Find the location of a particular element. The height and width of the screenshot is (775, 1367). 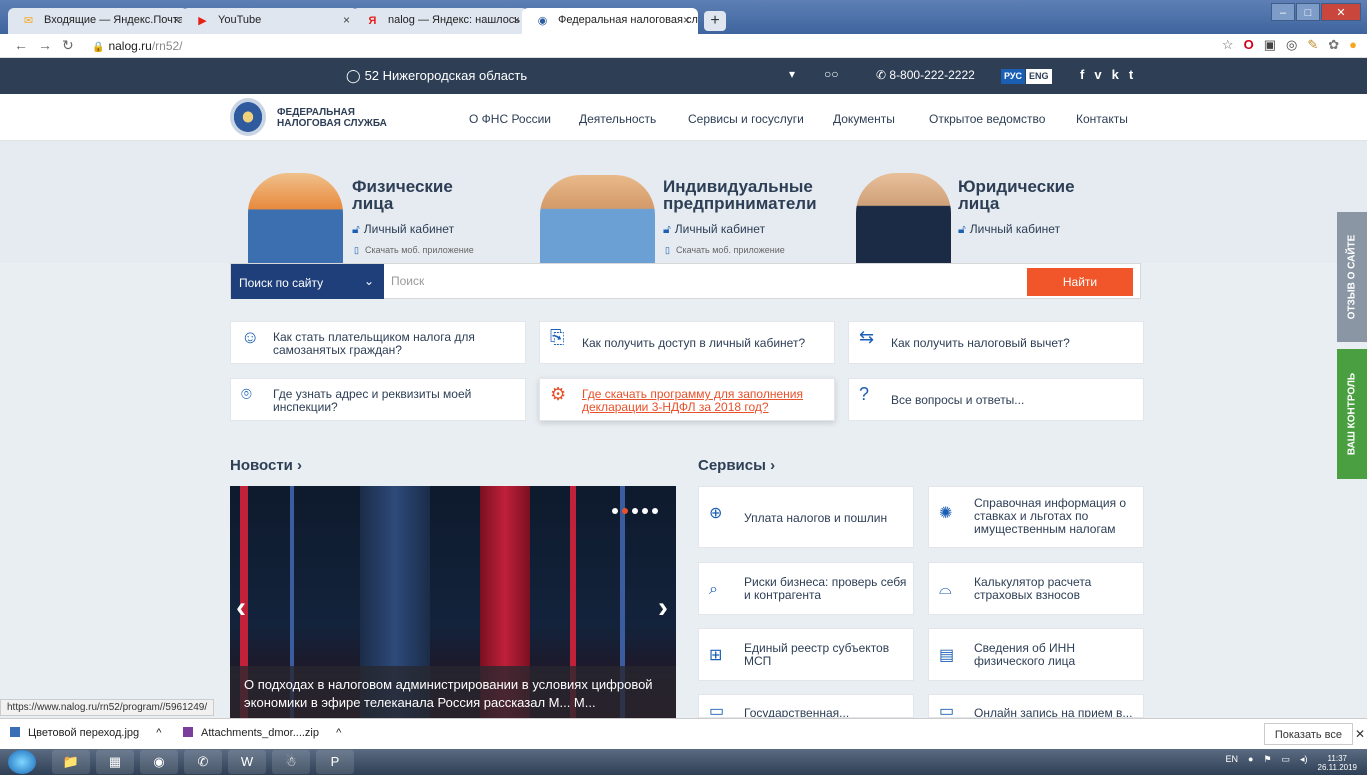

chrome-taskbar-icon: ◉ is located at coordinates (159, 762).